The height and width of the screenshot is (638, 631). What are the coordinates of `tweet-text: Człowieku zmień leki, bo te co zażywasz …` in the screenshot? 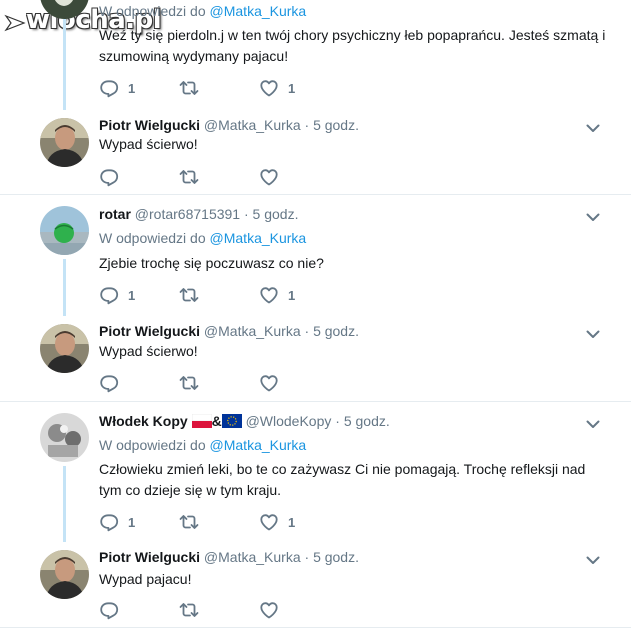 It's located at (342, 479).